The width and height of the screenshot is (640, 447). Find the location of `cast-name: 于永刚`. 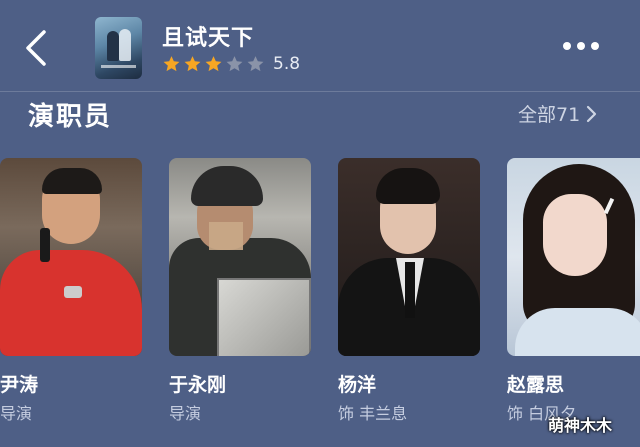

cast-name: 于永刚 is located at coordinates (198, 385).